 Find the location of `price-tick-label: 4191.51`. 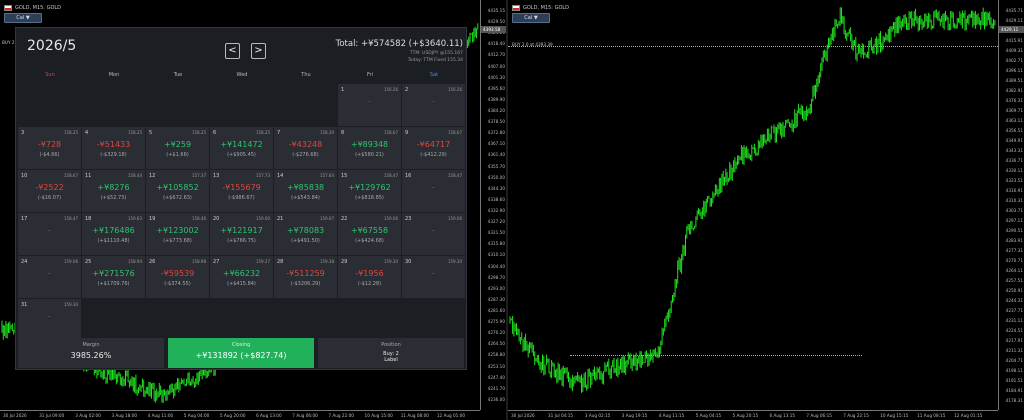

price-tick-label: 4191.51 is located at coordinates (1014, 380).